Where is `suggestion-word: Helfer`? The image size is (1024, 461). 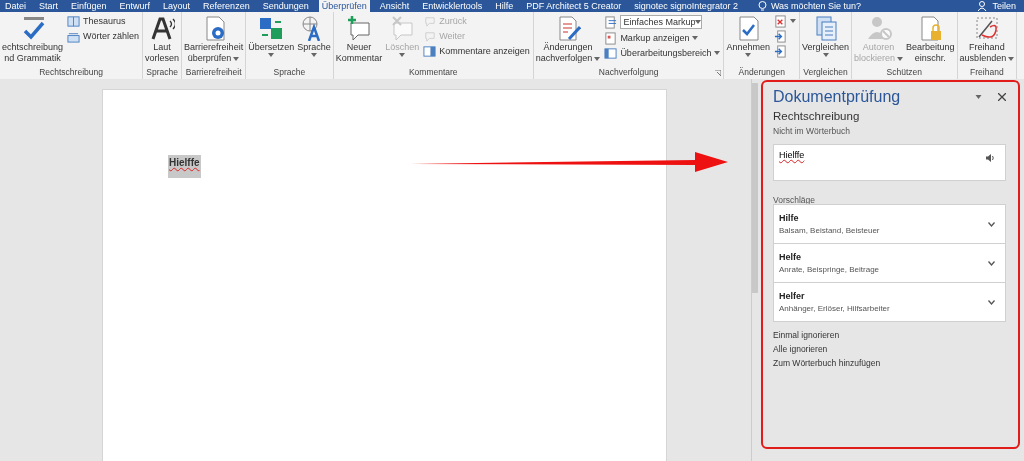 suggestion-word: Helfer is located at coordinates (792, 296).